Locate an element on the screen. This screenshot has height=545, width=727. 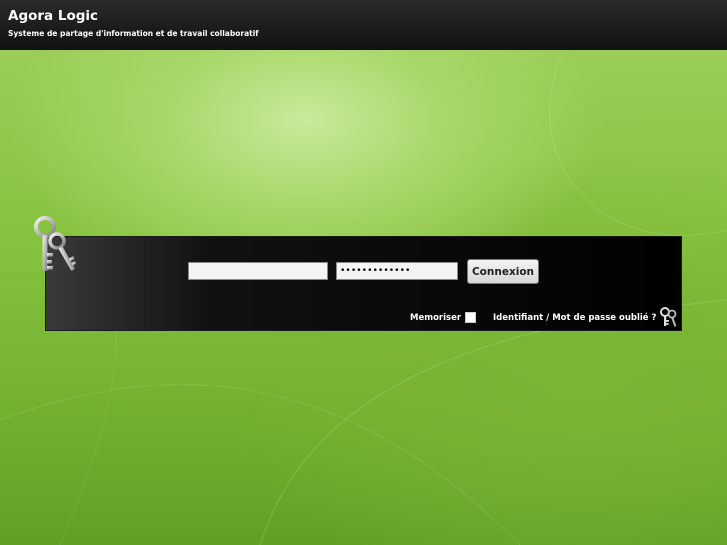
remember-checkbox is located at coordinates (470, 317).